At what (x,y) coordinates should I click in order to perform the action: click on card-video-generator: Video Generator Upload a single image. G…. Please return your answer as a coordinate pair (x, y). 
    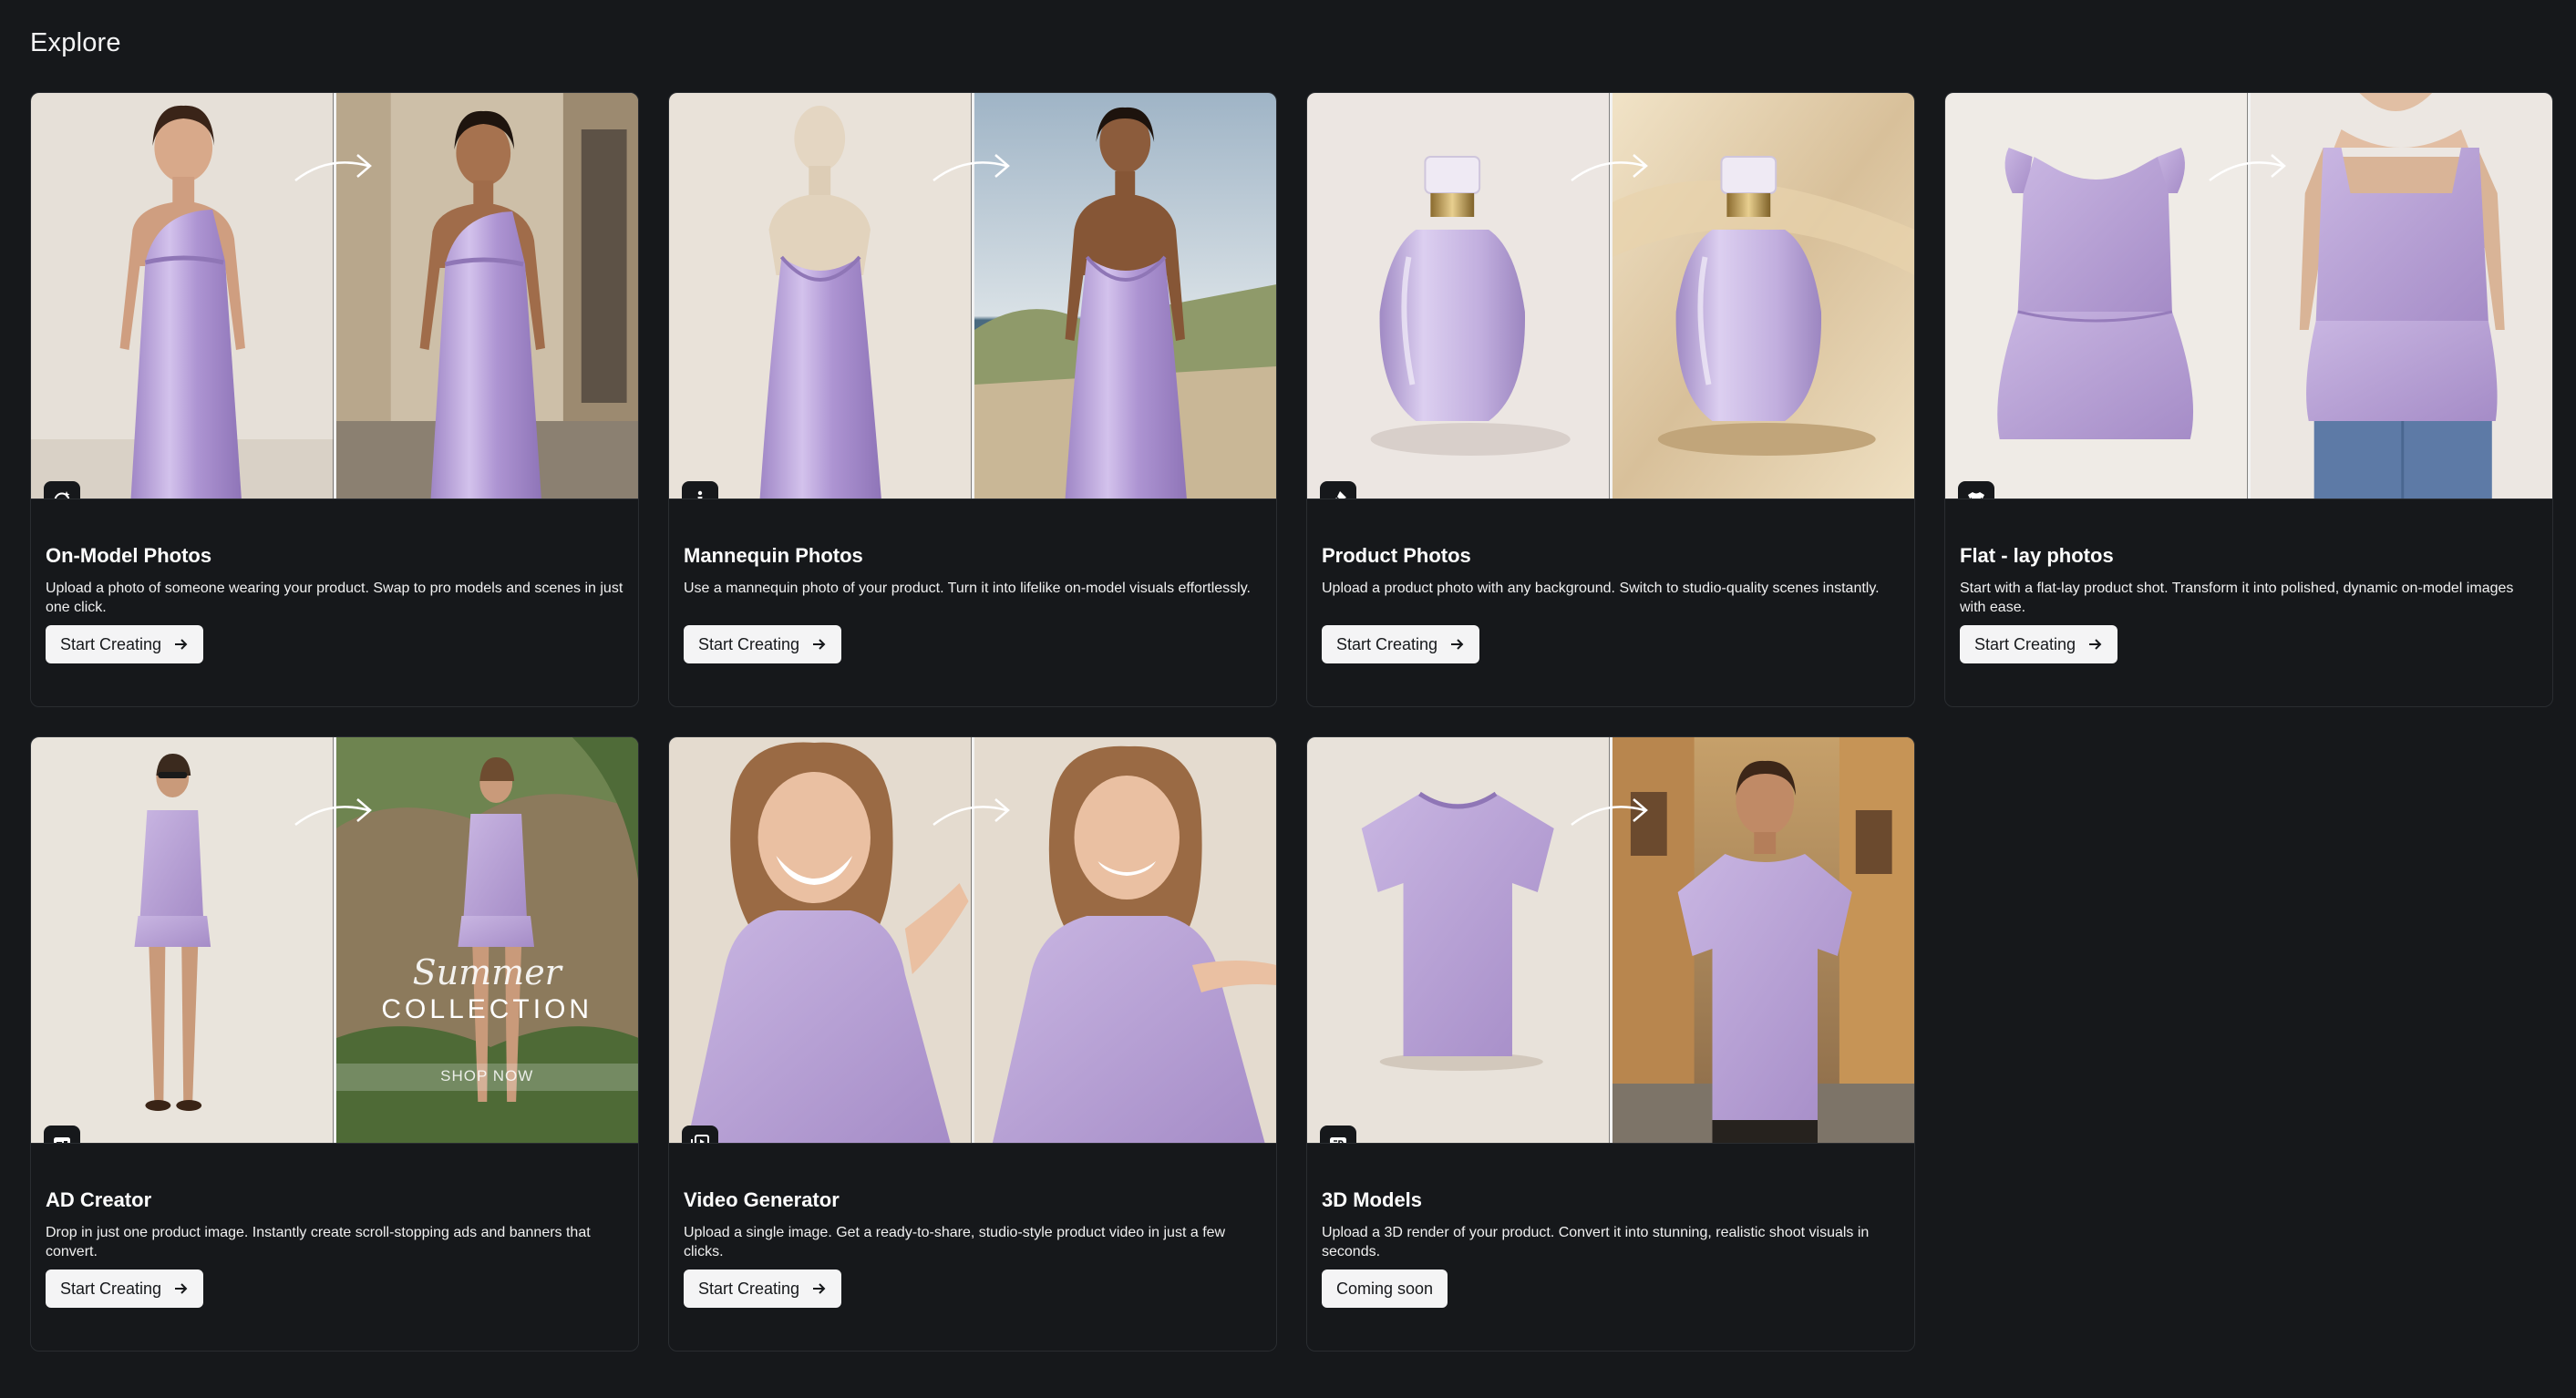
    Looking at the image, I should click on (972, 1044).